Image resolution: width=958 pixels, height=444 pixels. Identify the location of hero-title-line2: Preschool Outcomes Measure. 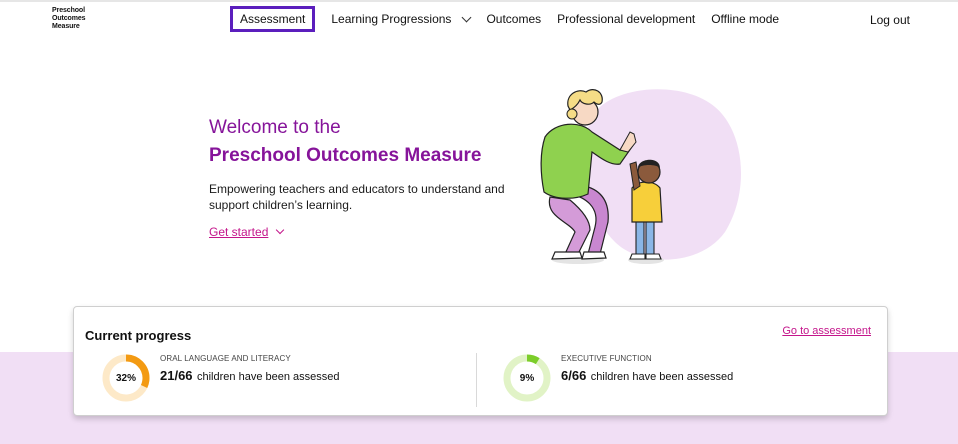
(345, 155).